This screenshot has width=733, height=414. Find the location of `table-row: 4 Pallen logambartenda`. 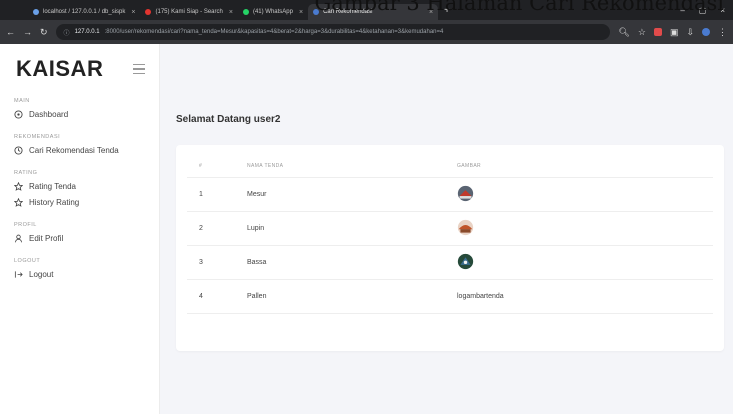

table-row: 4 Pallen logambartenda is located at coordinates (450, 296).